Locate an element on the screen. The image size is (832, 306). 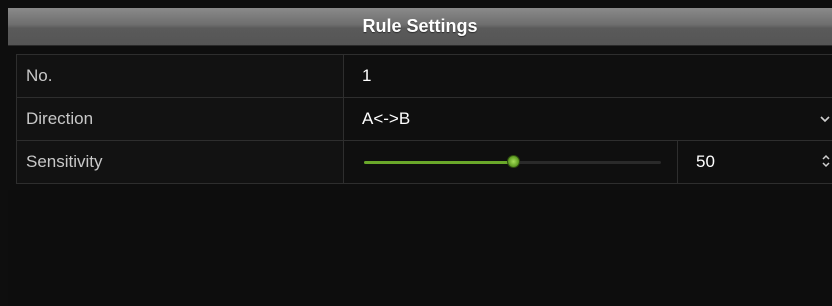
sensitivity-slider is located at coordinates (511, 162).